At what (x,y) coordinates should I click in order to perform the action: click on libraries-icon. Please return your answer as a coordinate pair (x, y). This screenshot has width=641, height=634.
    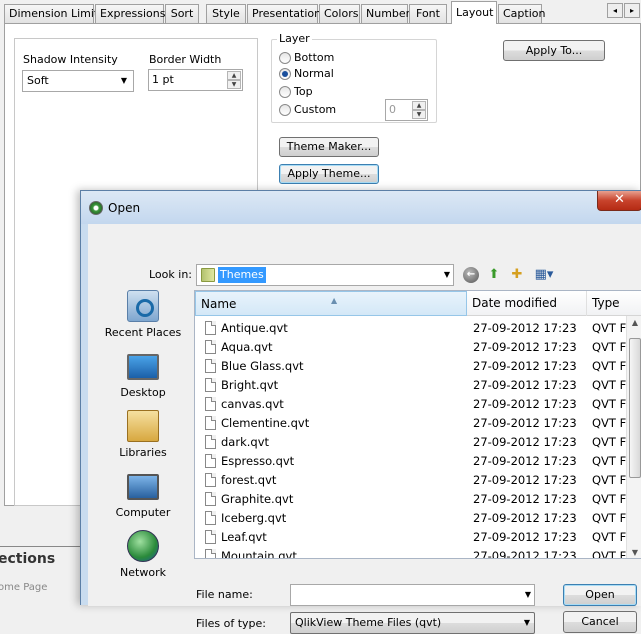
    Looking at the image, I should click on (143, 426).